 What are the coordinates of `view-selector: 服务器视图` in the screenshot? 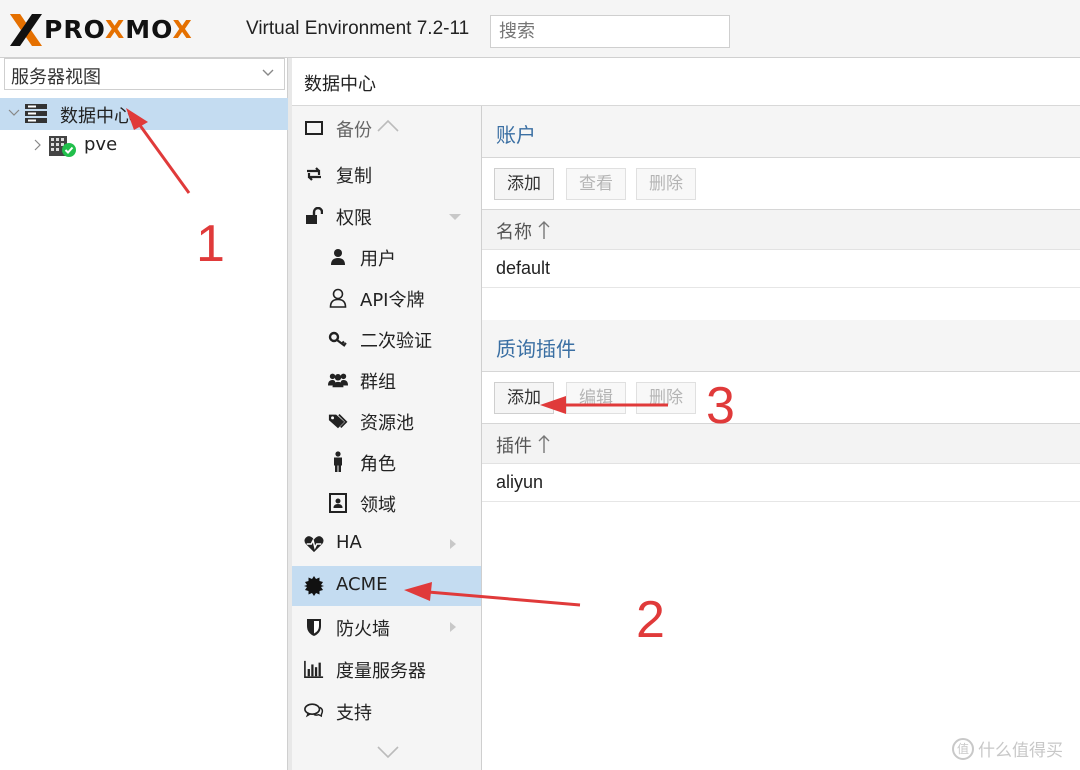 It's located at (144, 74).